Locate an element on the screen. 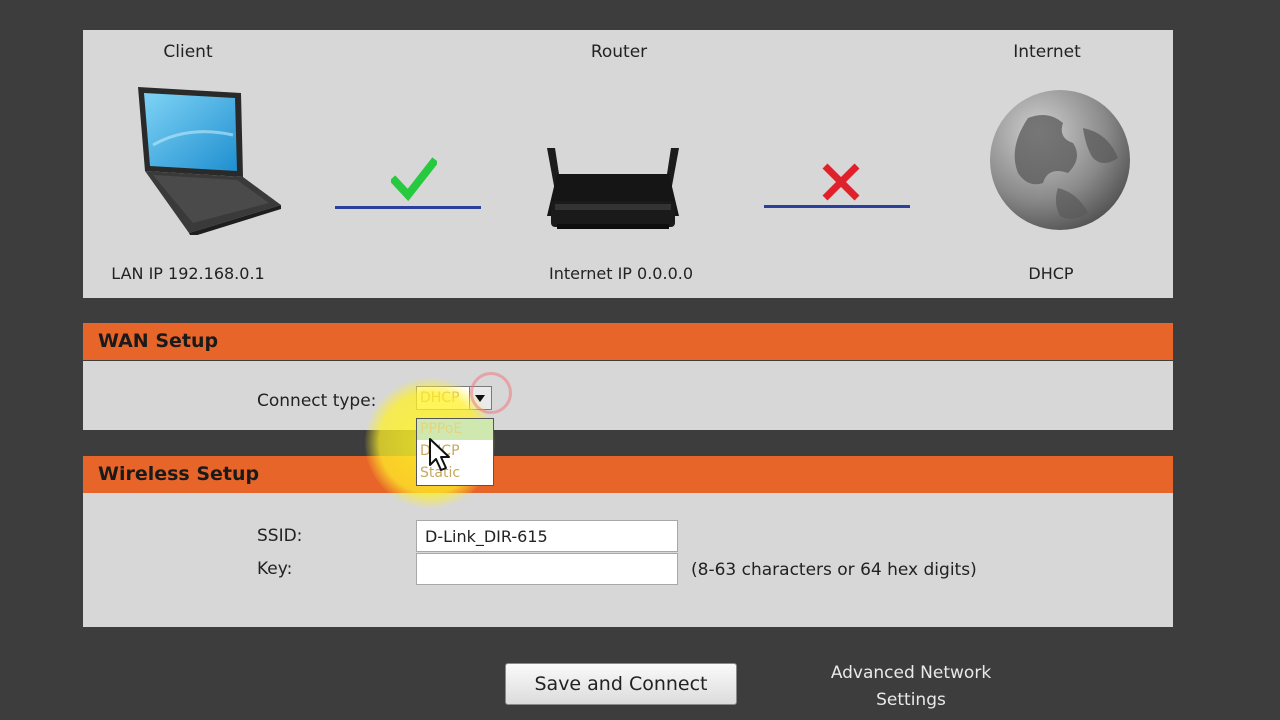 This screenshot has height=720, width=1280. router-icon is located at coordinates (613, 188).